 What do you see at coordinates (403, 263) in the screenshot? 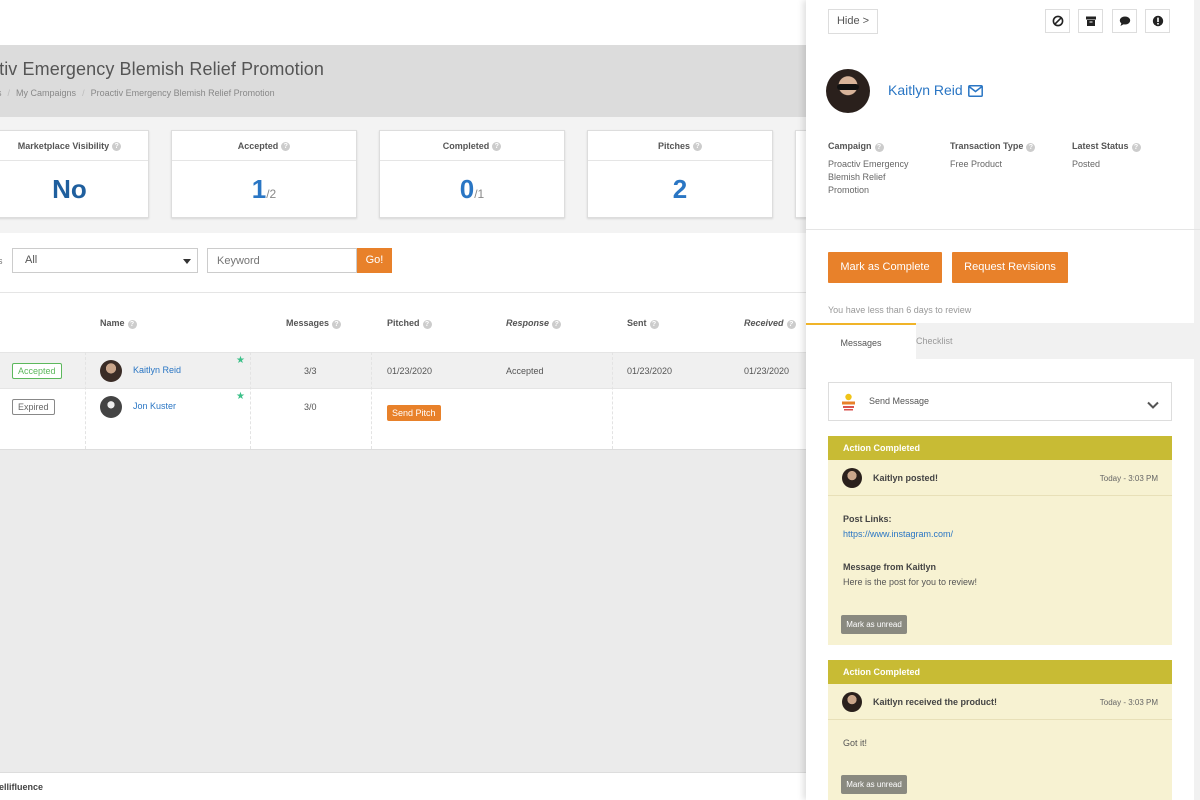
I see `filter-bar: s All Go!` at bounding box center [403, 263].